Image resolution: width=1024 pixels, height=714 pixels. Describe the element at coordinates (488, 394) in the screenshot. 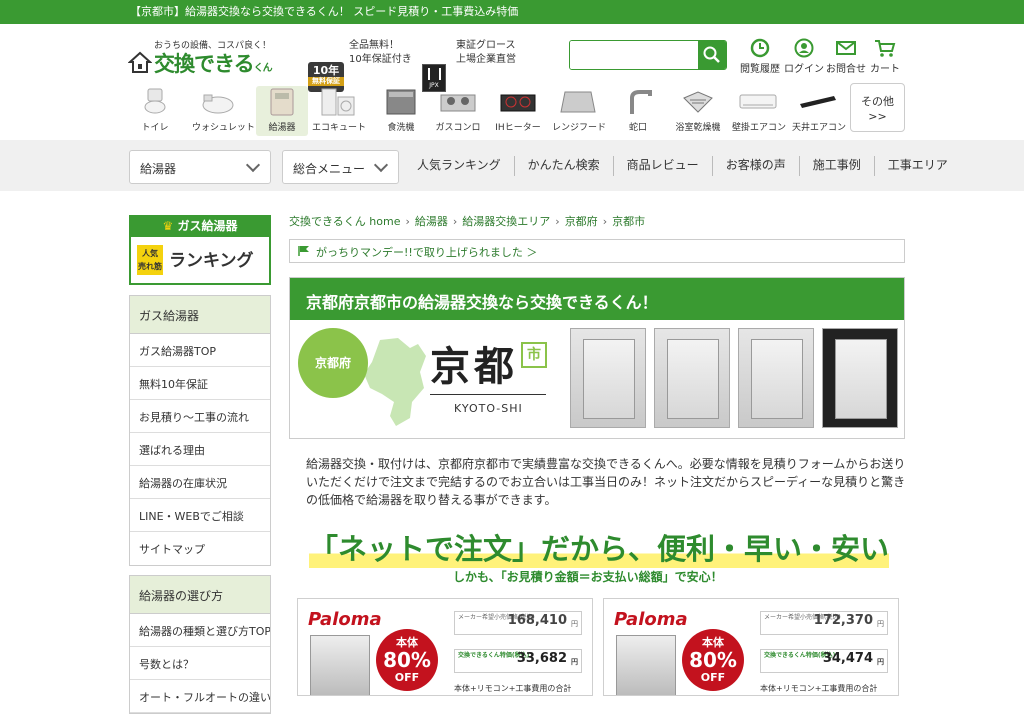

I see `city-divider` at that location.